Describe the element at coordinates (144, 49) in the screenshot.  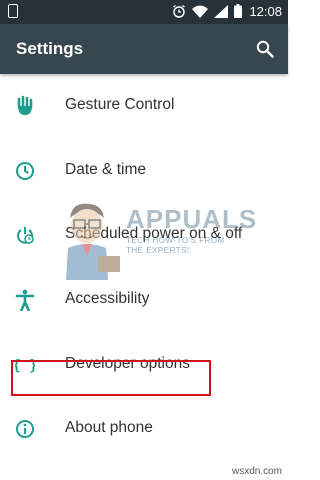
I see `app-bar: Settings` at that location.